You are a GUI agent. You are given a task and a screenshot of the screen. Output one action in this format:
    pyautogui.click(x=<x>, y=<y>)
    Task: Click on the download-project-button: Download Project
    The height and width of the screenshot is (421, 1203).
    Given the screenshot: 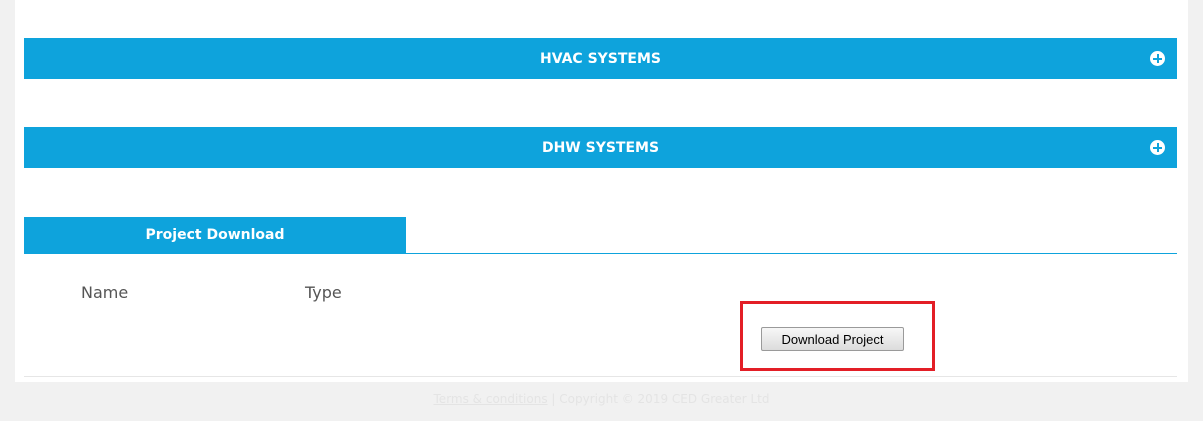 What is the action you would take?
    pyautogui.click(x=832, y=339)
    